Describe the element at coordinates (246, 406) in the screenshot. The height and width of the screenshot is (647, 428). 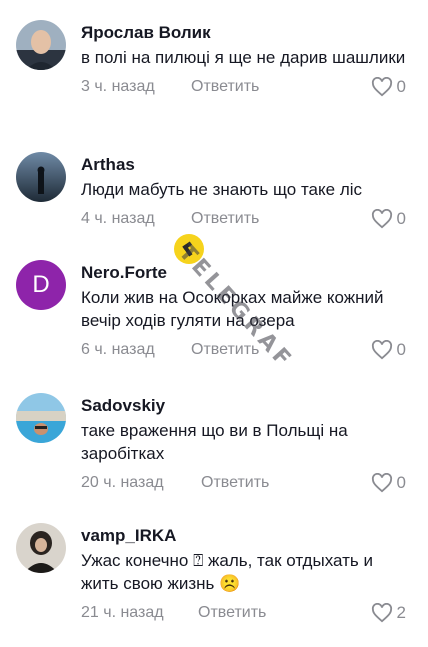
I see `comment-username: Sadovskiy` at that location.